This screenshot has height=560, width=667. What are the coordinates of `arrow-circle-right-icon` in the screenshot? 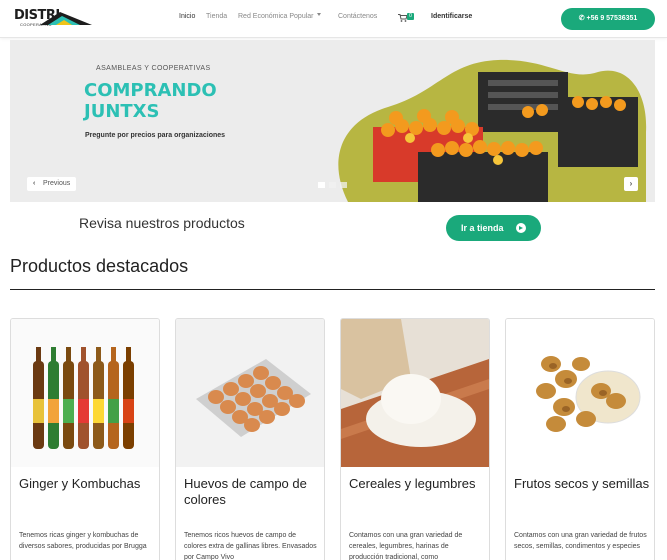 It's located at (521, 228).